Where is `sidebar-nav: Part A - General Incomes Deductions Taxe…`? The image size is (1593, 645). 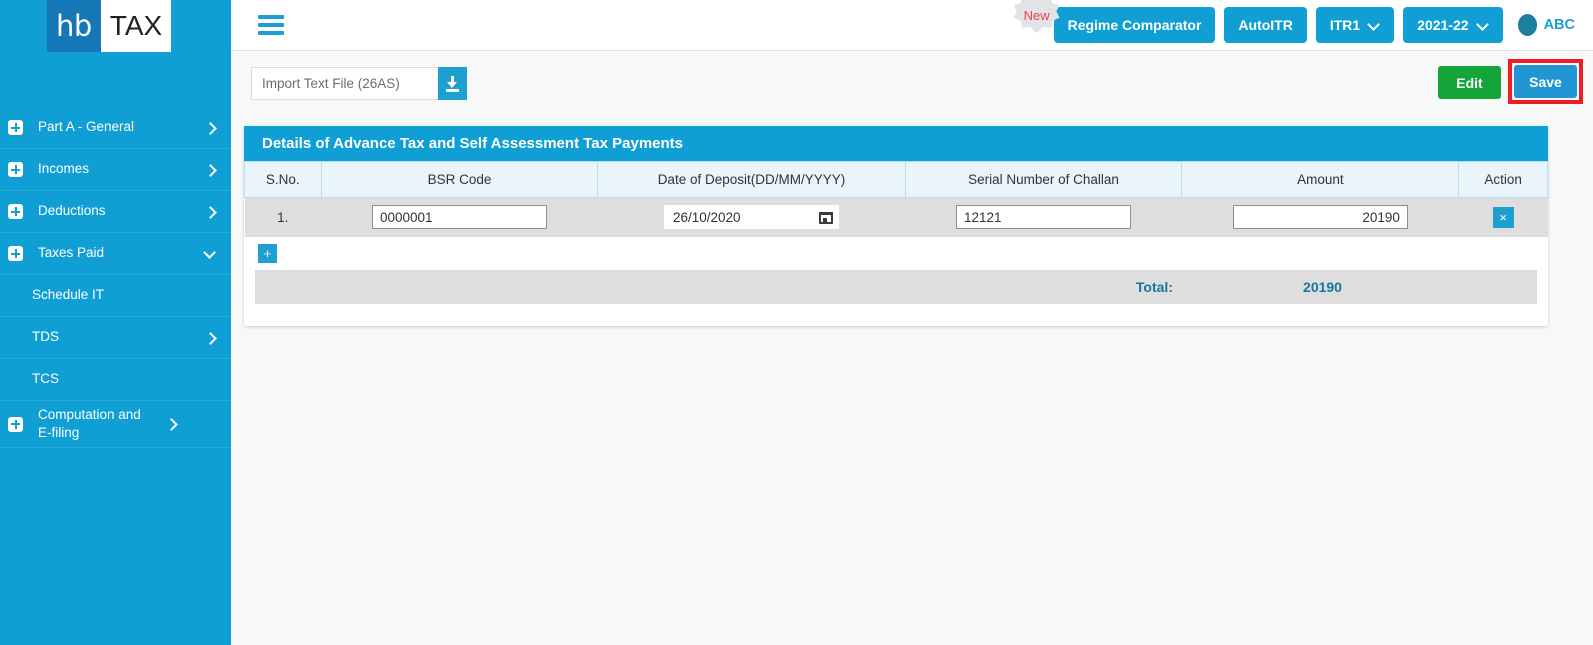
sidebar-nav: Part A - General Incomes Deductions Taxe… is located at coordinates (115, 278).